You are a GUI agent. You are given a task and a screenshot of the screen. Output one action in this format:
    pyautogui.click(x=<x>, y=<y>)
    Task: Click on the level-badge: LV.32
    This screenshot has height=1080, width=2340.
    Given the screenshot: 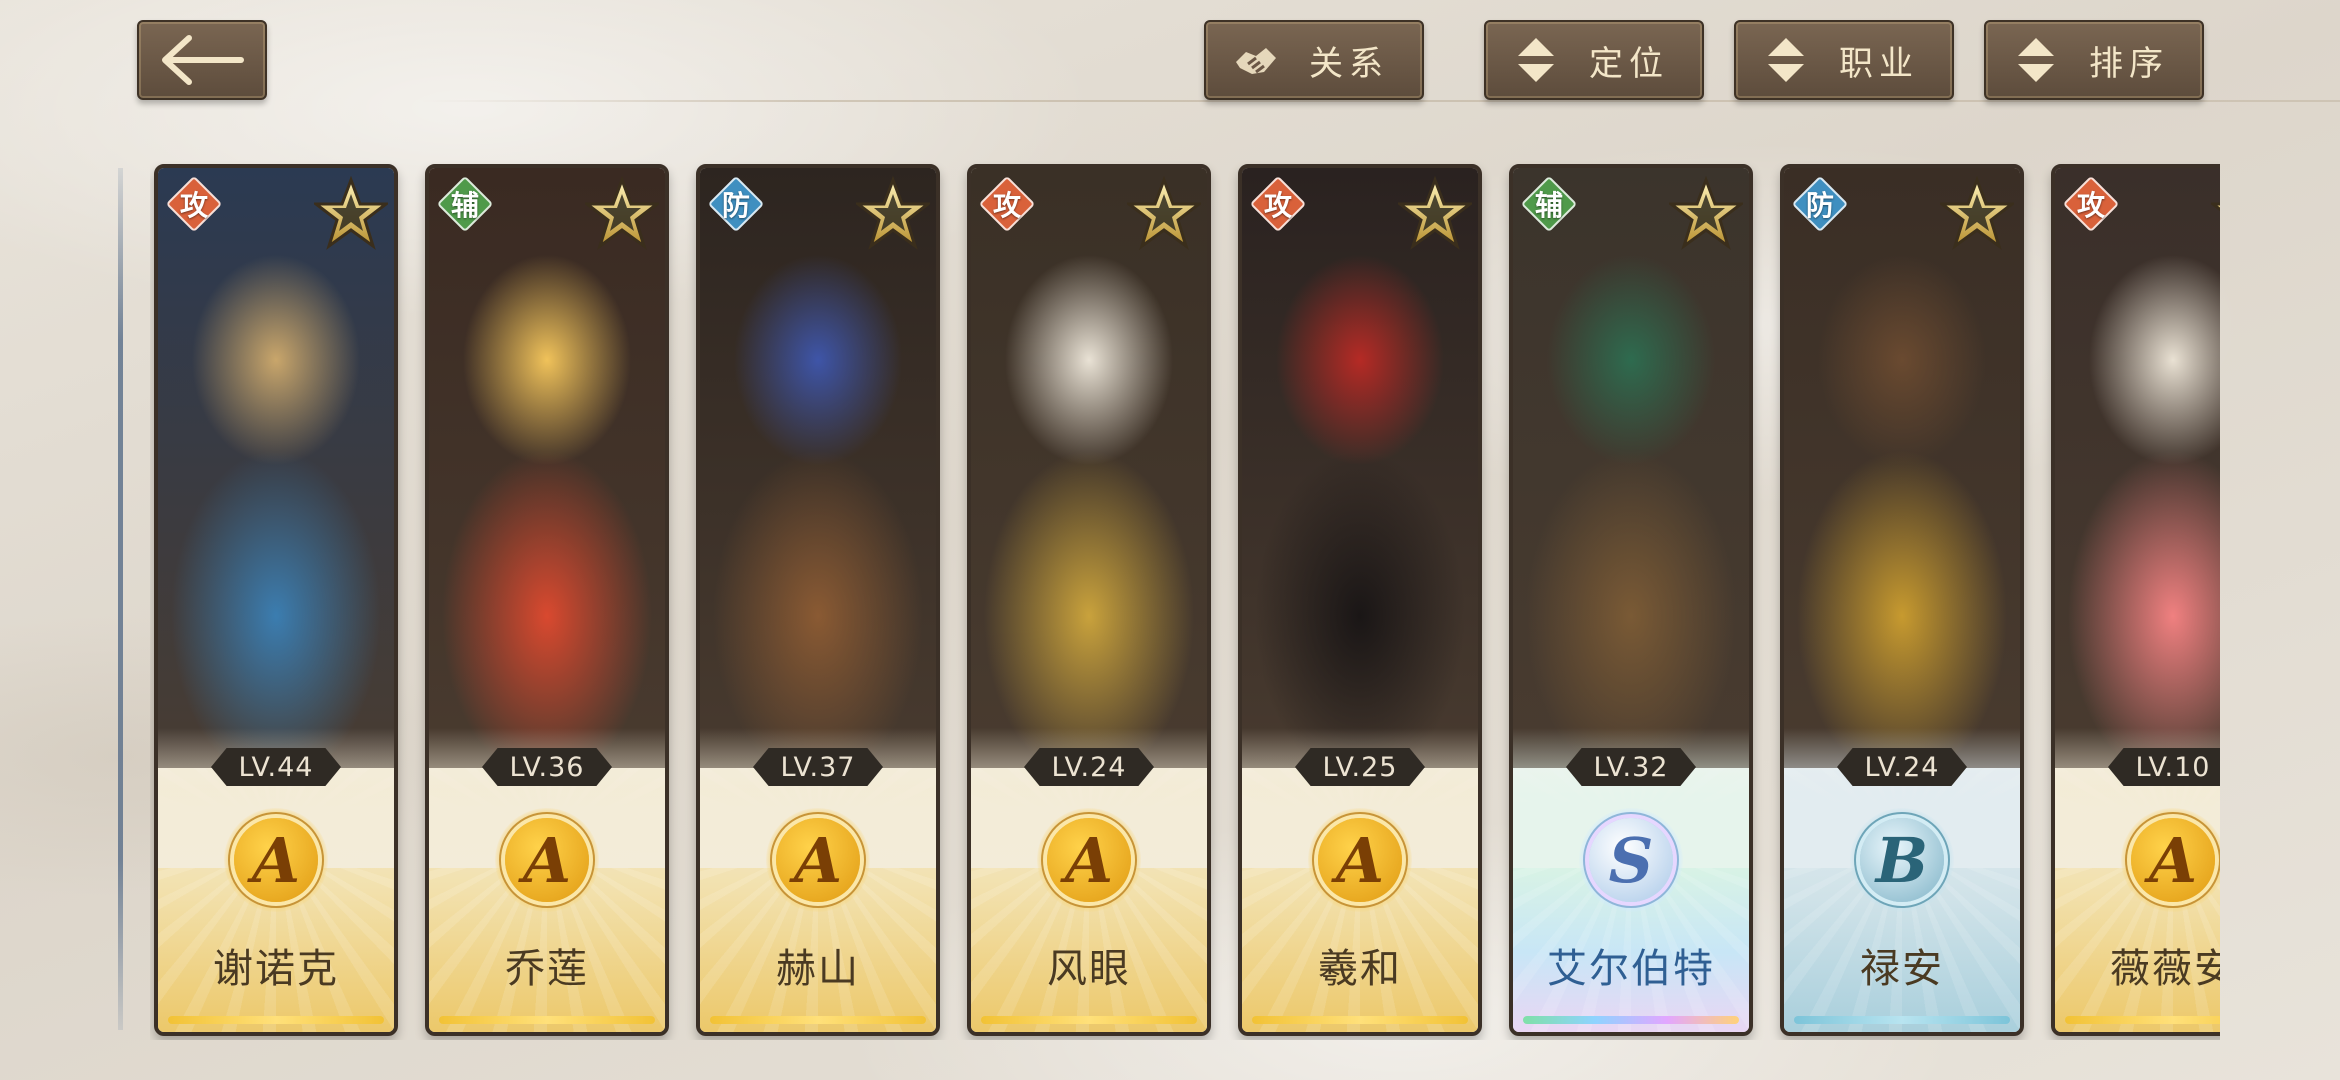 What is the action you would take?
    pyautogui.click(x=1631, y=767)
    